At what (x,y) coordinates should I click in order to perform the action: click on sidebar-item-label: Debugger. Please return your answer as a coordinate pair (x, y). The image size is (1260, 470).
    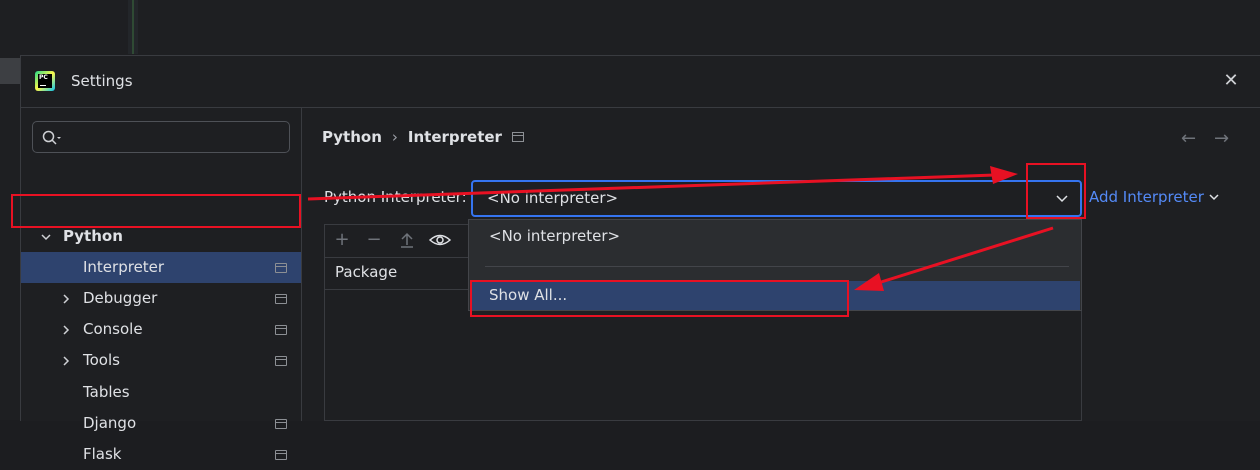
    Looking at the image, I should click on (120, 298).